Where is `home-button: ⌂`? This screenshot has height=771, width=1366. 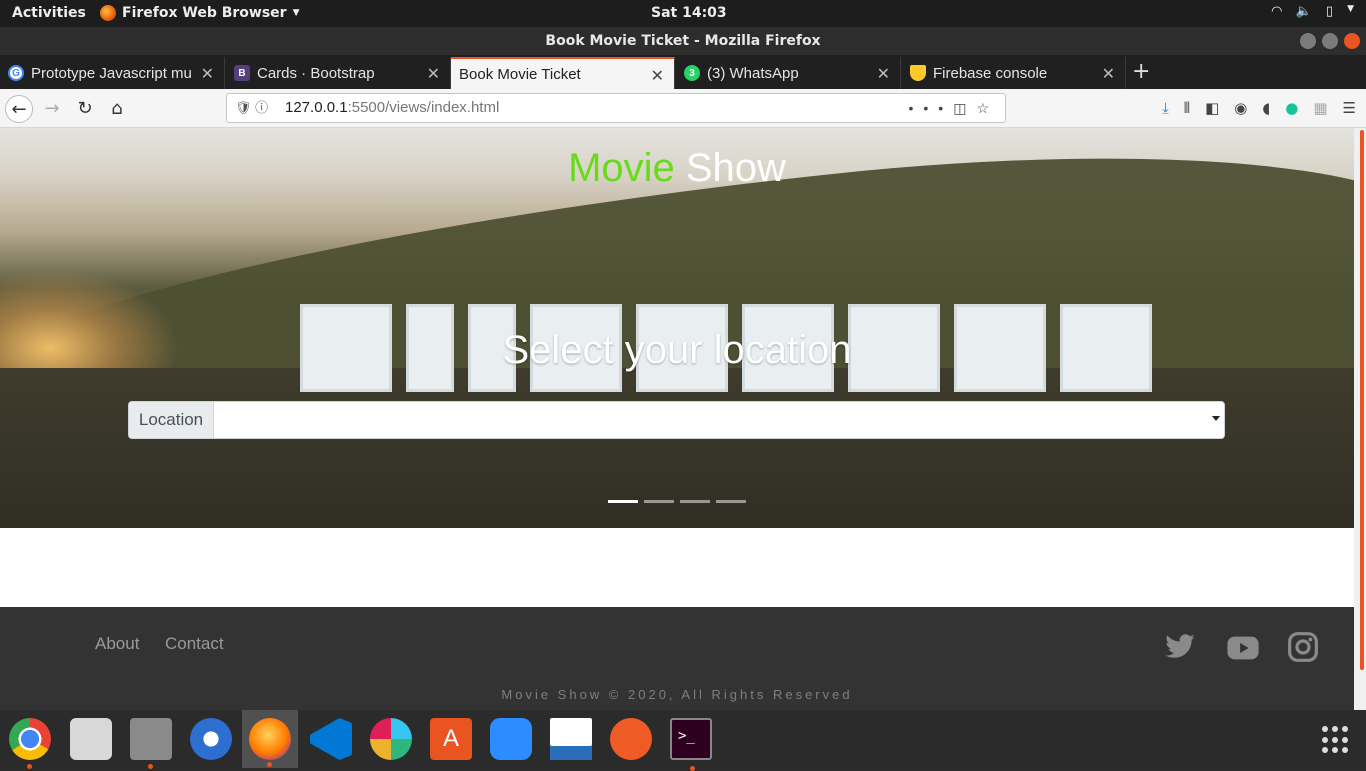 home-button: ⌂ is located at coordinates (117, 109).